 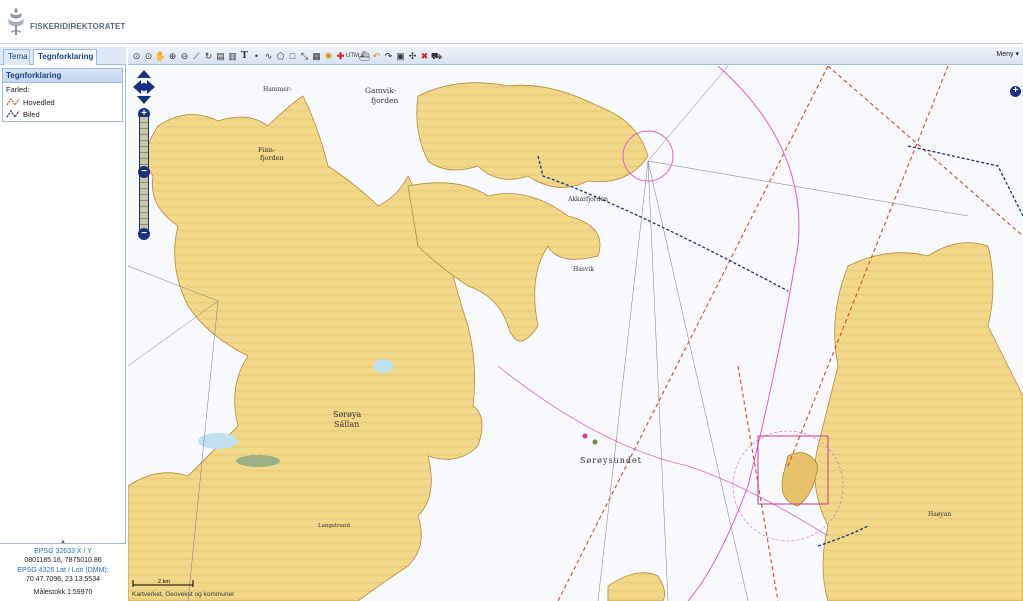 I want to click on zoom-in-icon: ⊕, so click(x=172, y=56).